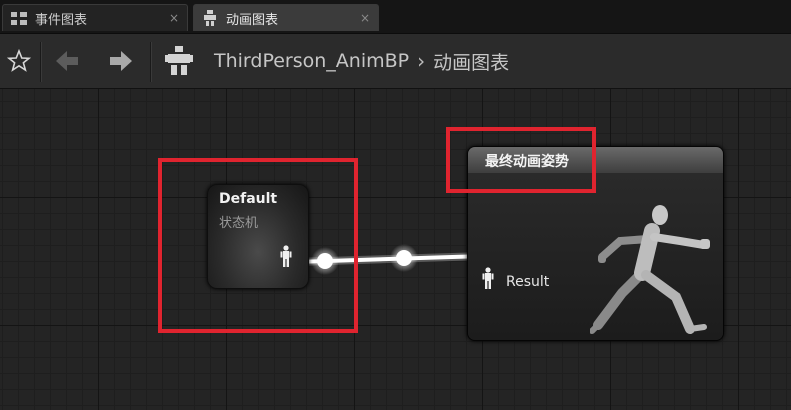  Describe the element at coordinates (521, 160) in the screenshot. I see `highlight-box-output-pose-title` at that location.